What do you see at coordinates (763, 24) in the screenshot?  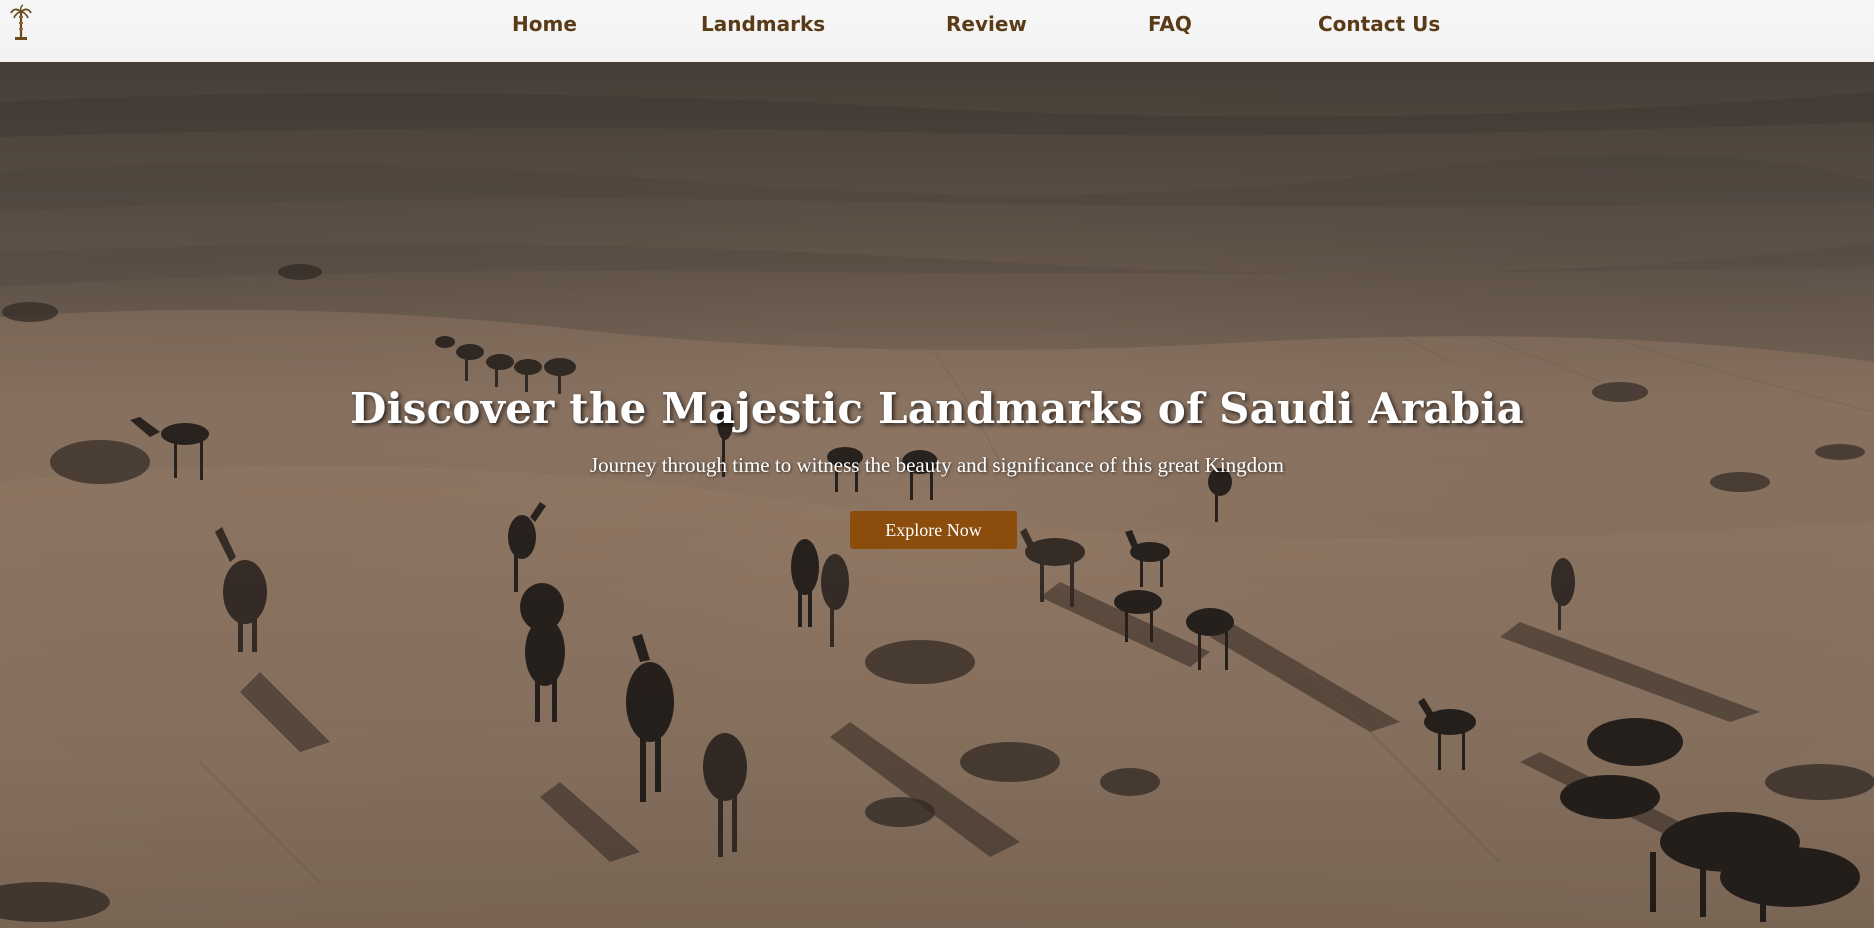 I see `nav-link-landmarks: Landmarks` at bounding box center [763, 24].